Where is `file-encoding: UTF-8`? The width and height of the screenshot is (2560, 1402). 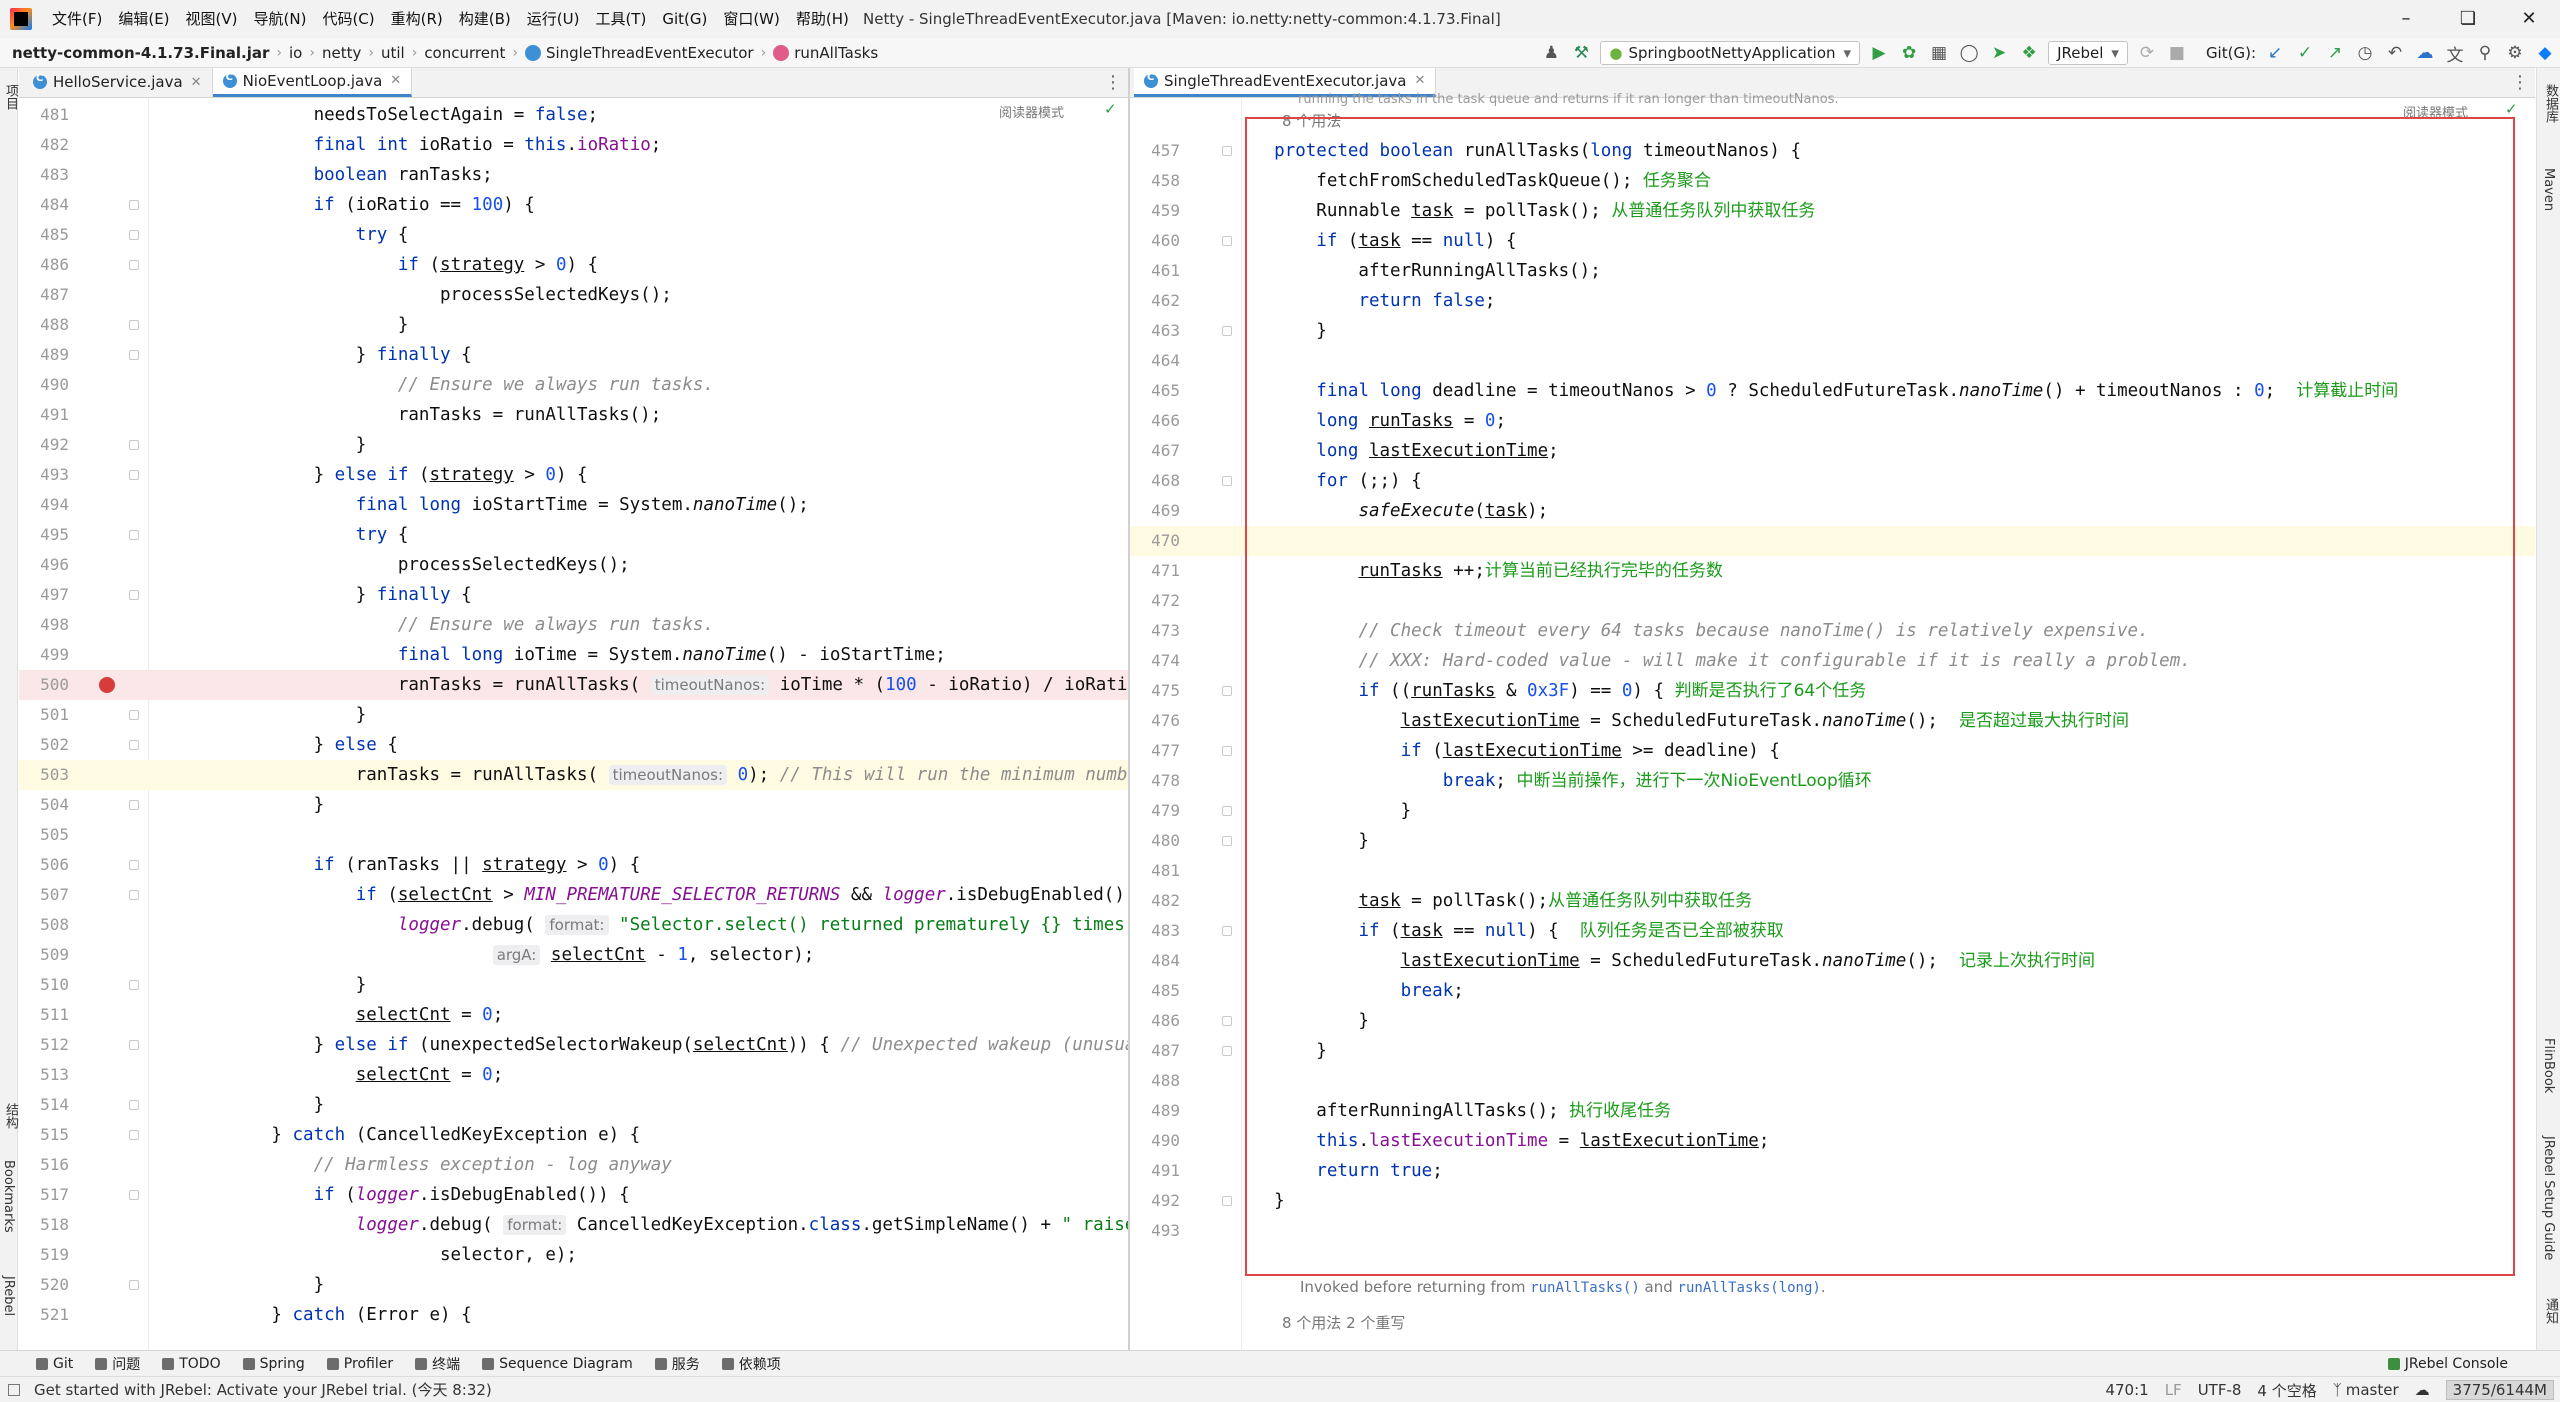
file-encoding: UTF-8 is located at coordinates (2220, 1390).